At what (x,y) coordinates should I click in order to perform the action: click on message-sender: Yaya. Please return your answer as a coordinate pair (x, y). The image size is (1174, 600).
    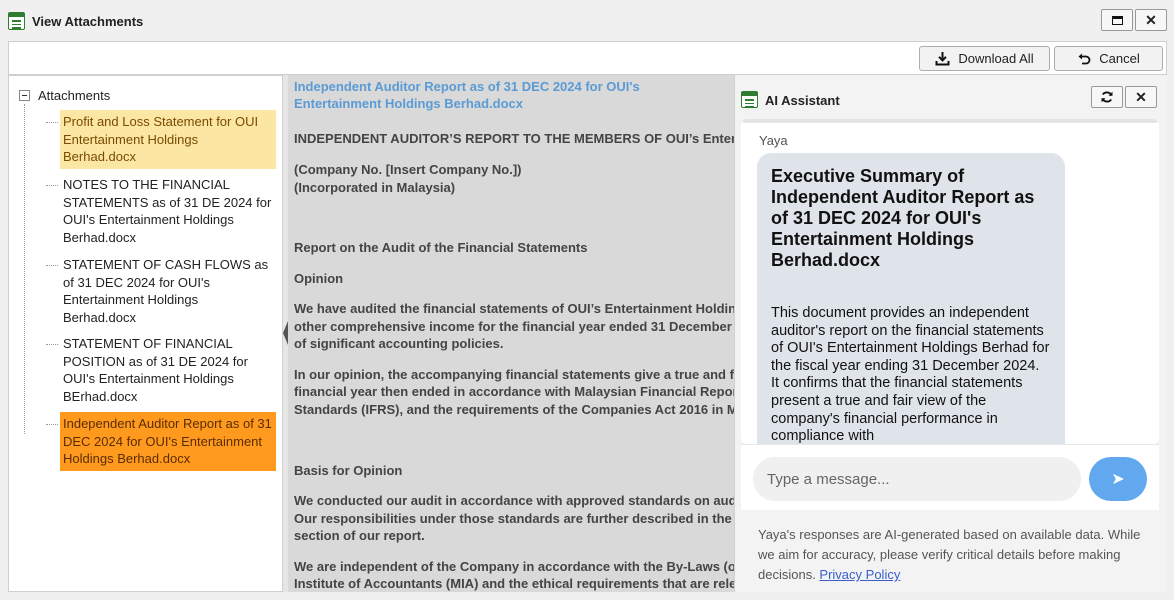
    Looking at the image, I should click on (773, 140).